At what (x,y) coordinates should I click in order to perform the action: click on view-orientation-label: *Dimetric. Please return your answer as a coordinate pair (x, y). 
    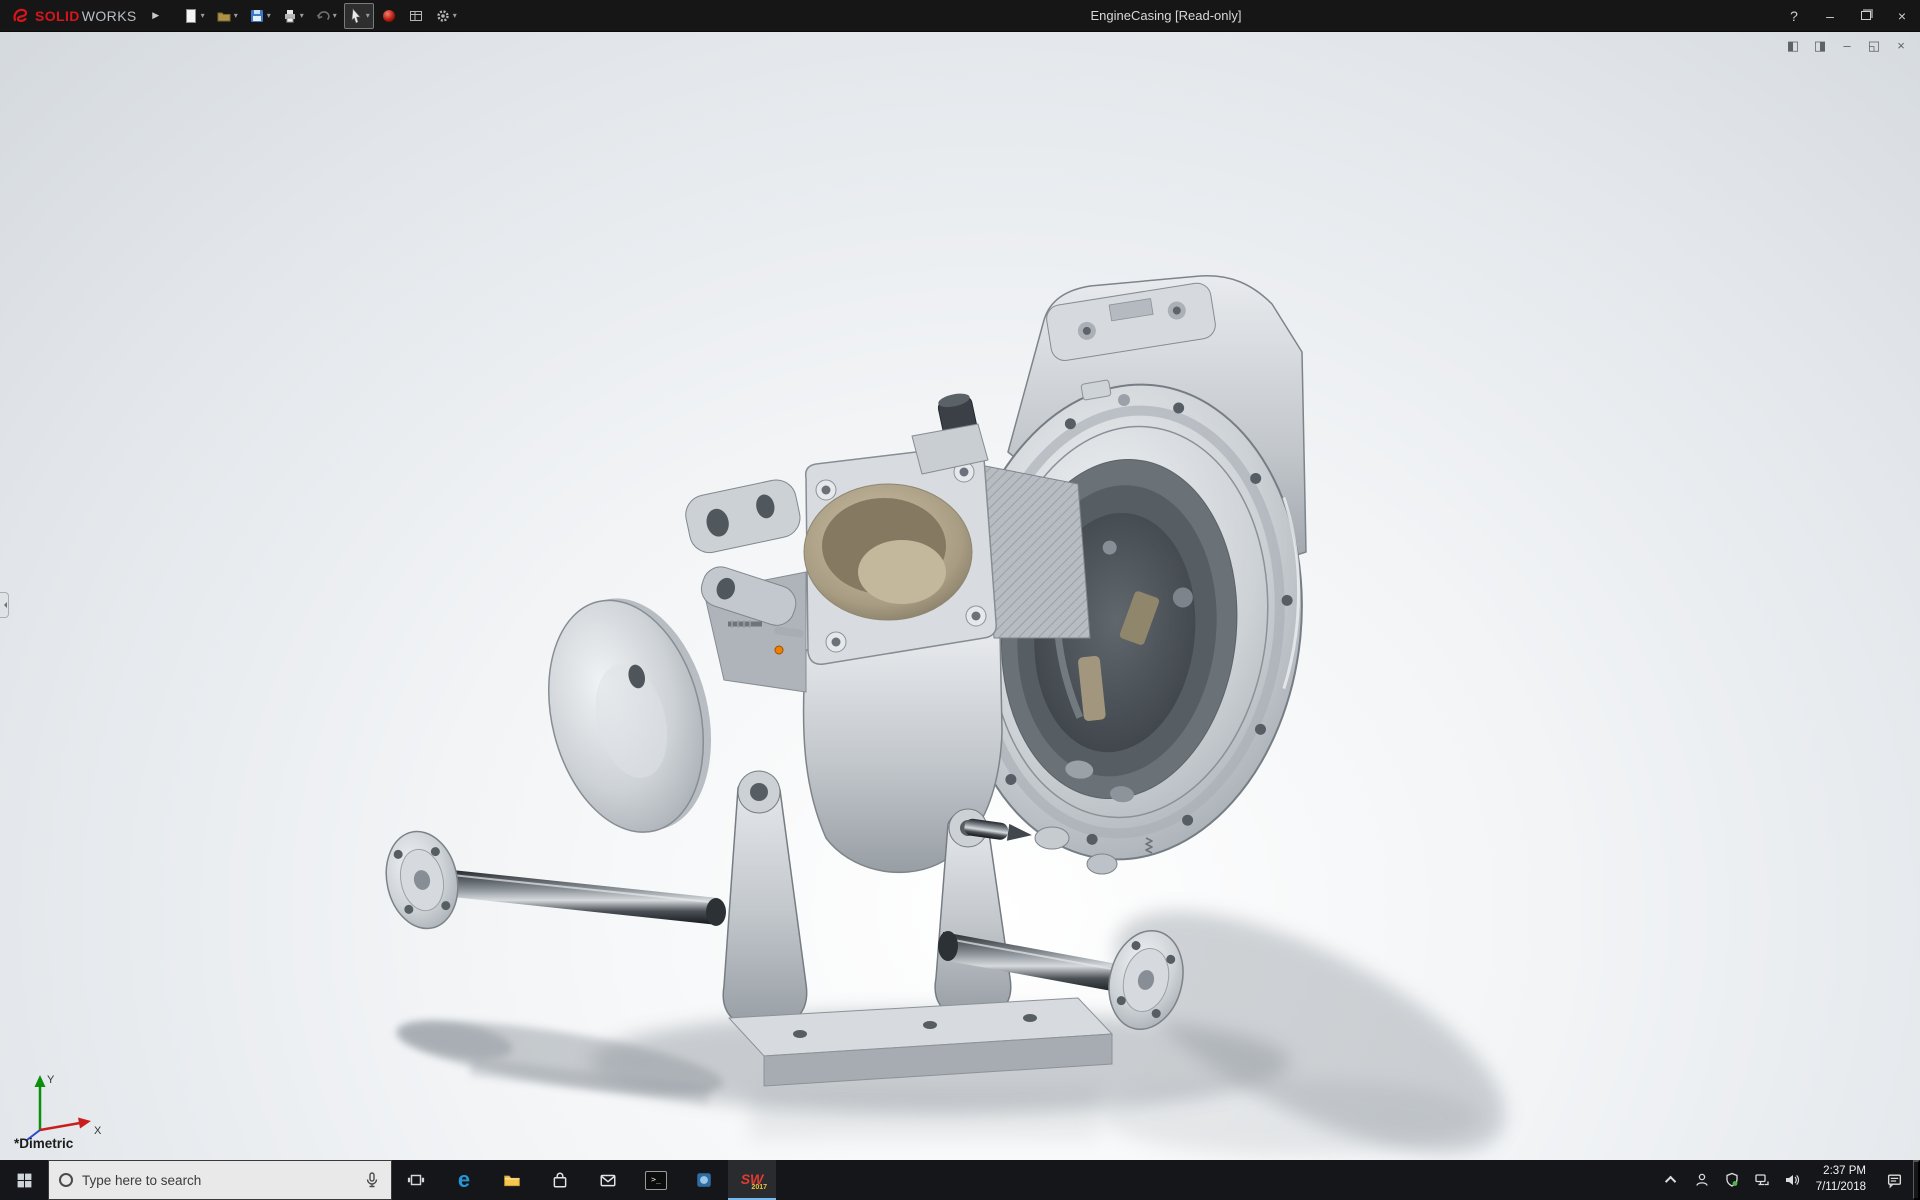
    Looking at the image, I should click on (44, 1143).